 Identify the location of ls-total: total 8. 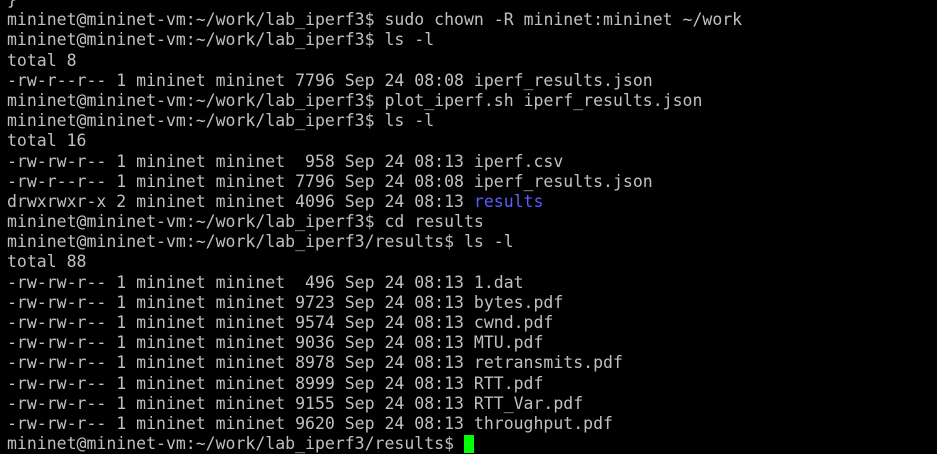
(42, 60).